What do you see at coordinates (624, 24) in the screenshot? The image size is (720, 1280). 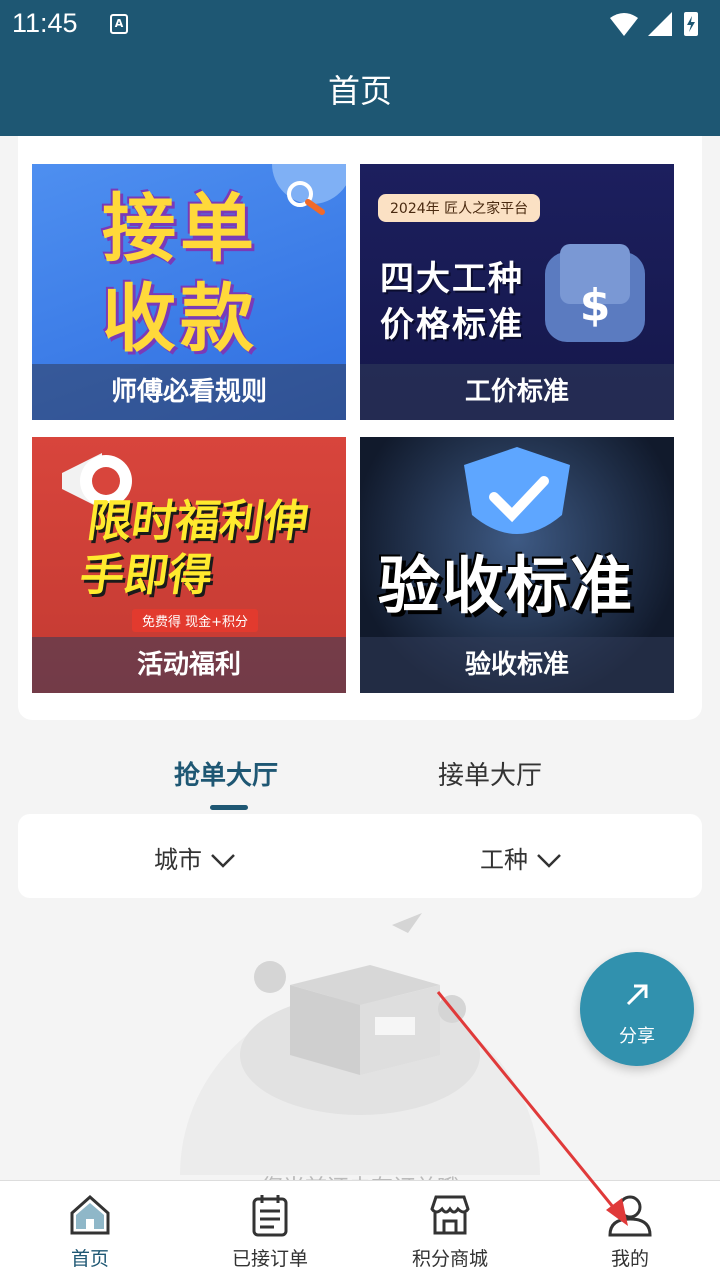 I see `wifi-icon` at bounding box center [624, 24].